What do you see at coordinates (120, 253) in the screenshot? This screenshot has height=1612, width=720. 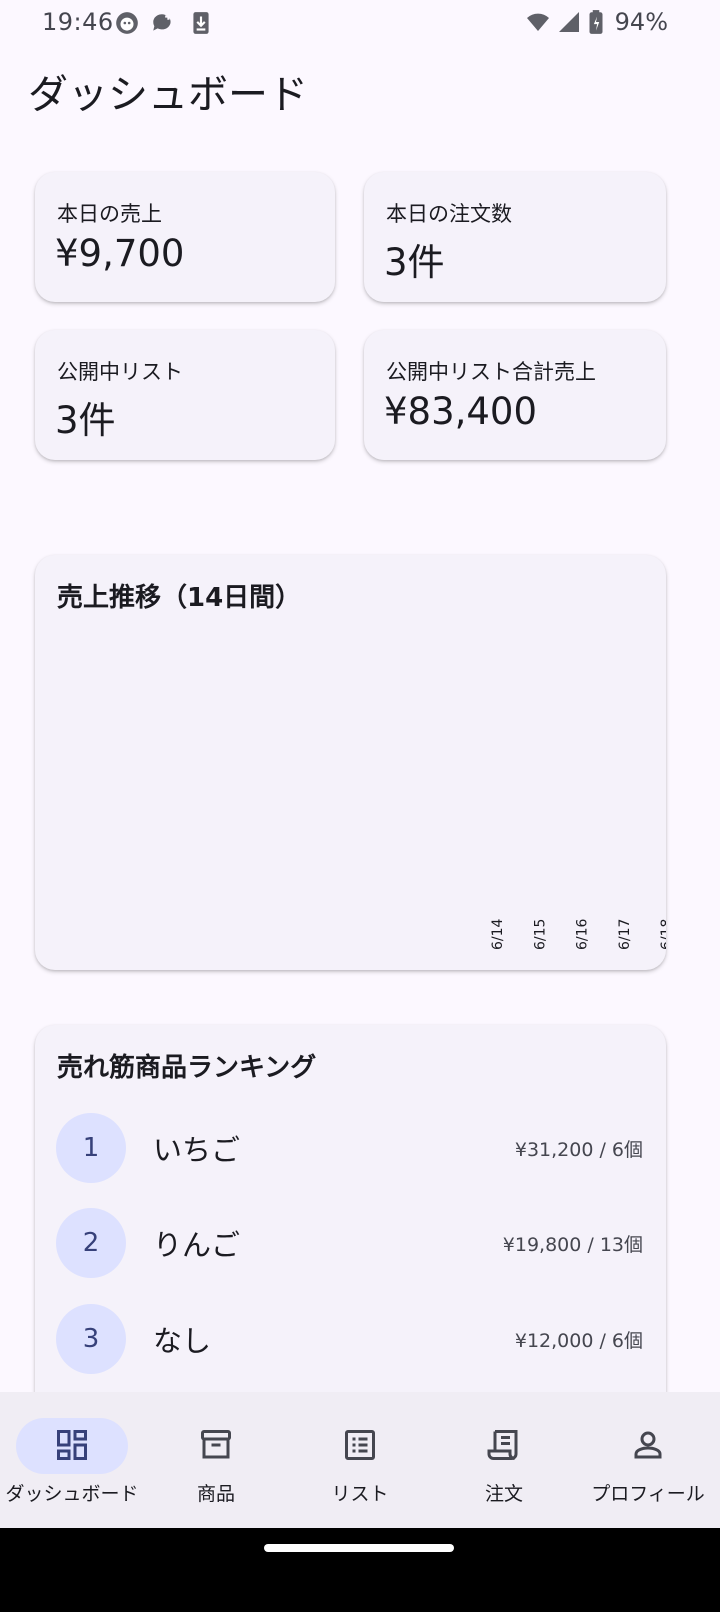 I see `stat-value: ¥9,700` at bounding box center [120, 253].